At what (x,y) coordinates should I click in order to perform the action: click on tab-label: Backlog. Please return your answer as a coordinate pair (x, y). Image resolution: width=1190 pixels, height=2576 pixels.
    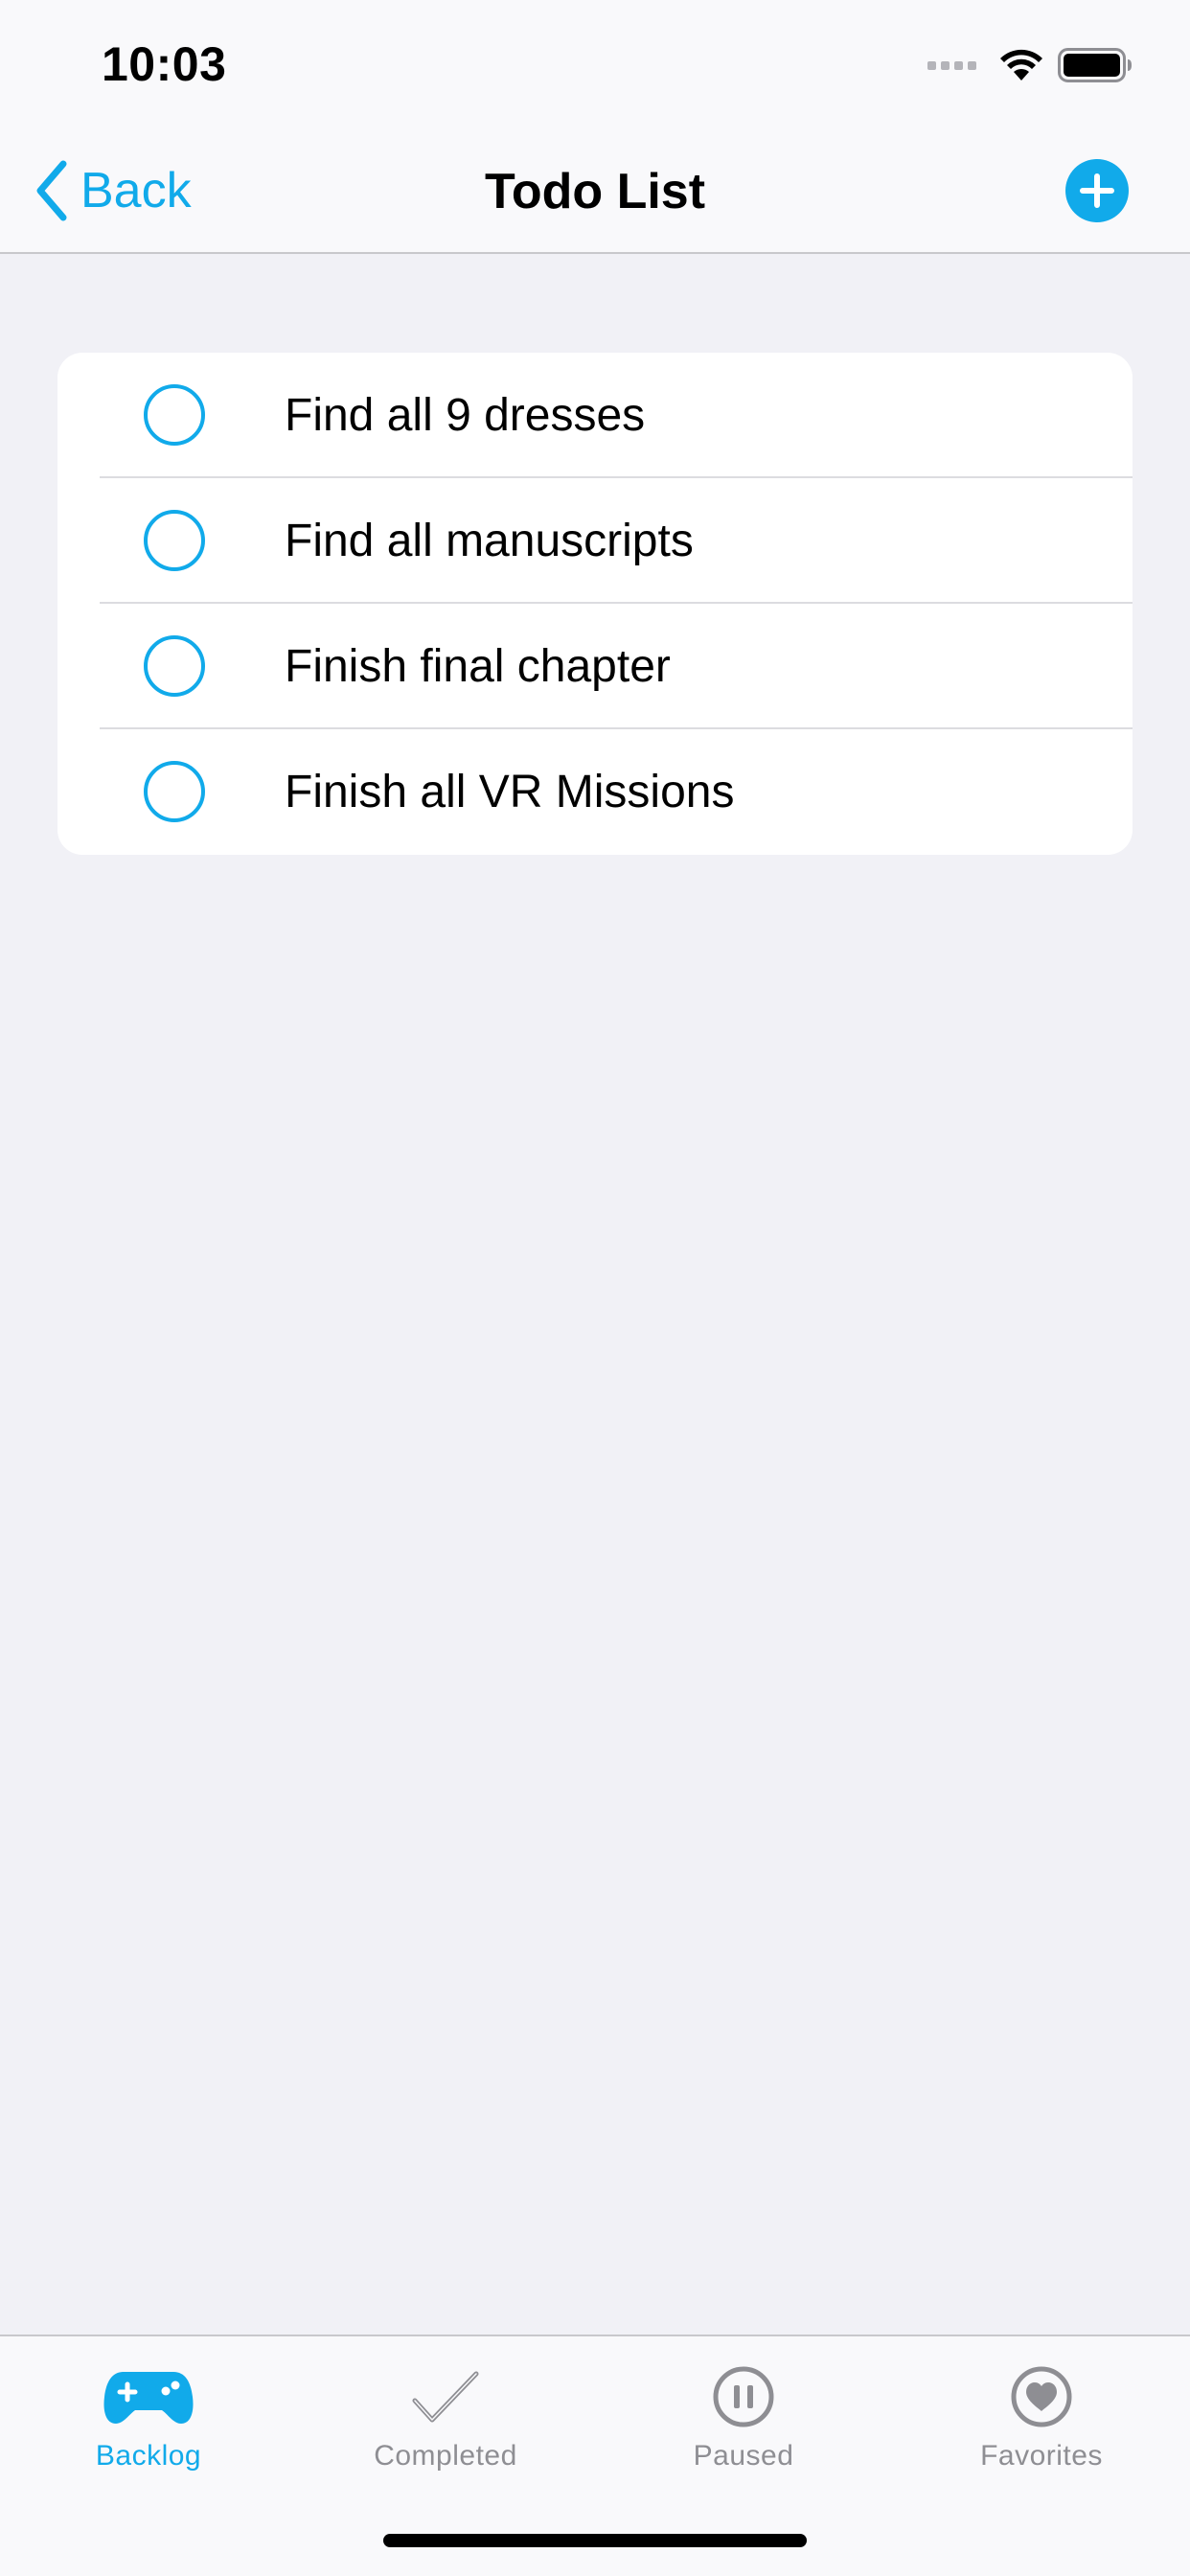
    Looking at the image, I should click on (148, 2456).